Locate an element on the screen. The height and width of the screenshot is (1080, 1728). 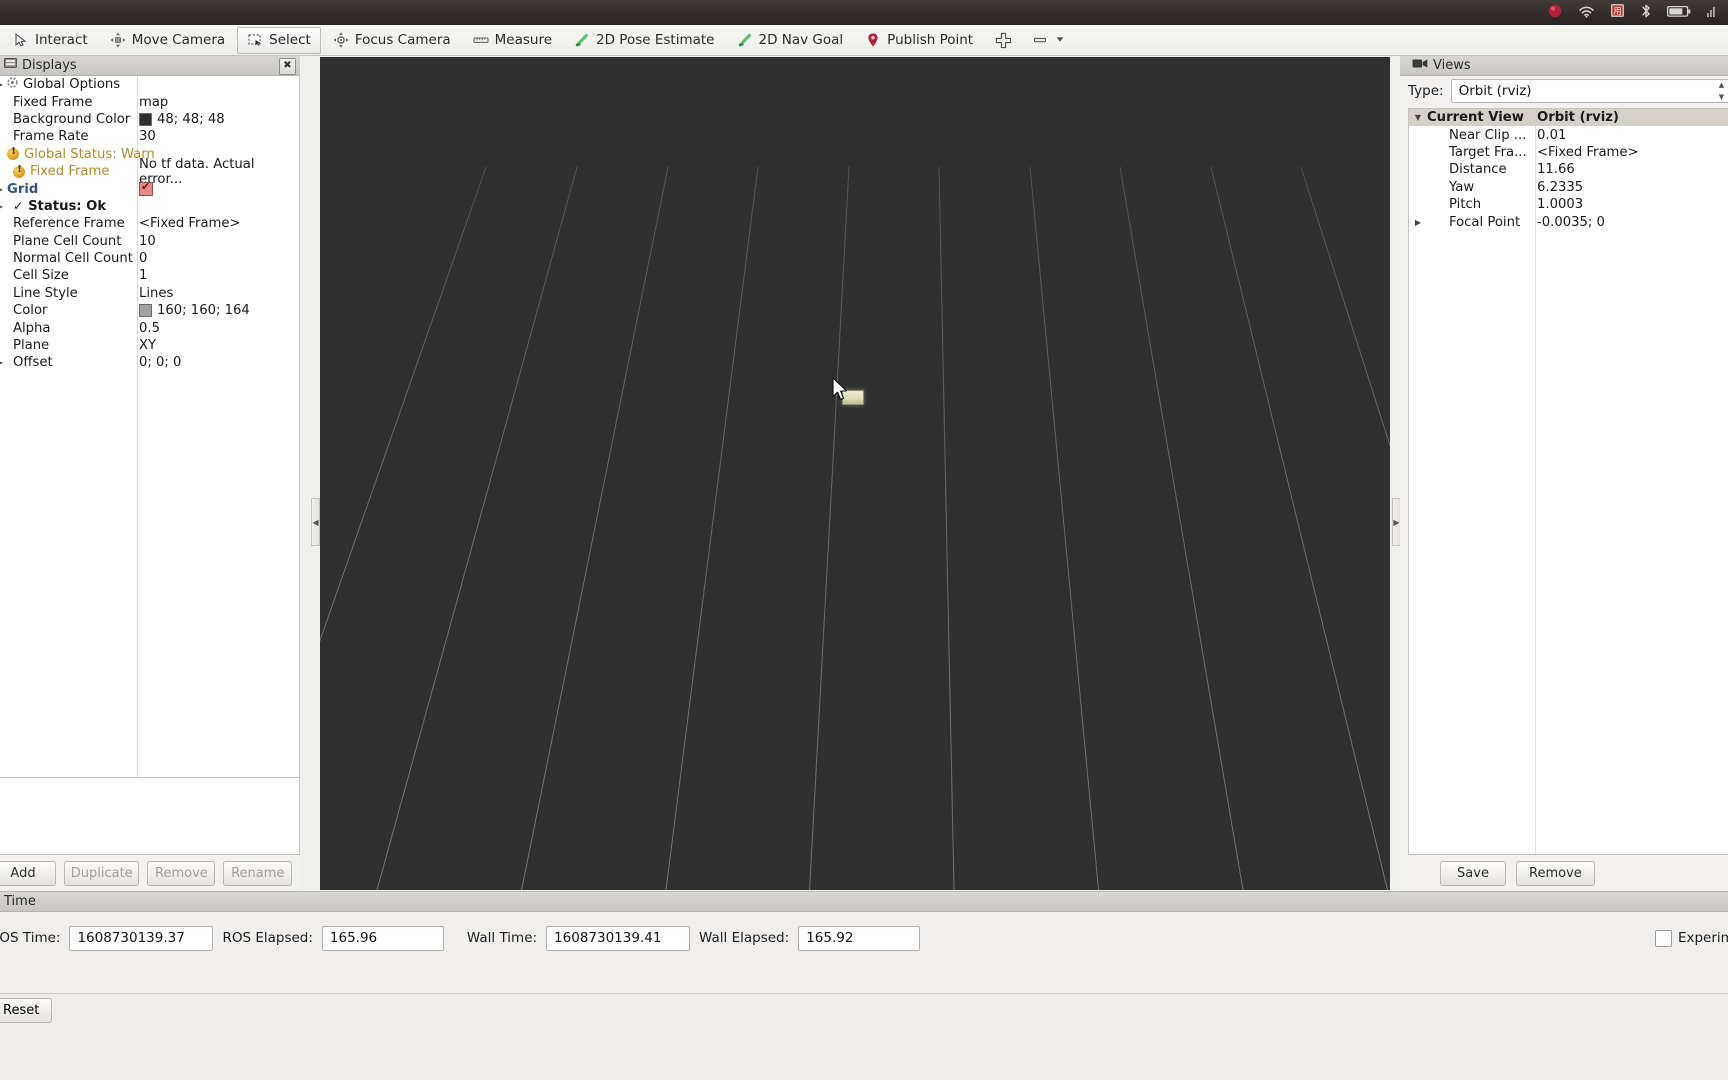
tool-publish-point: Publish Point is located at coordinates (919, 40).